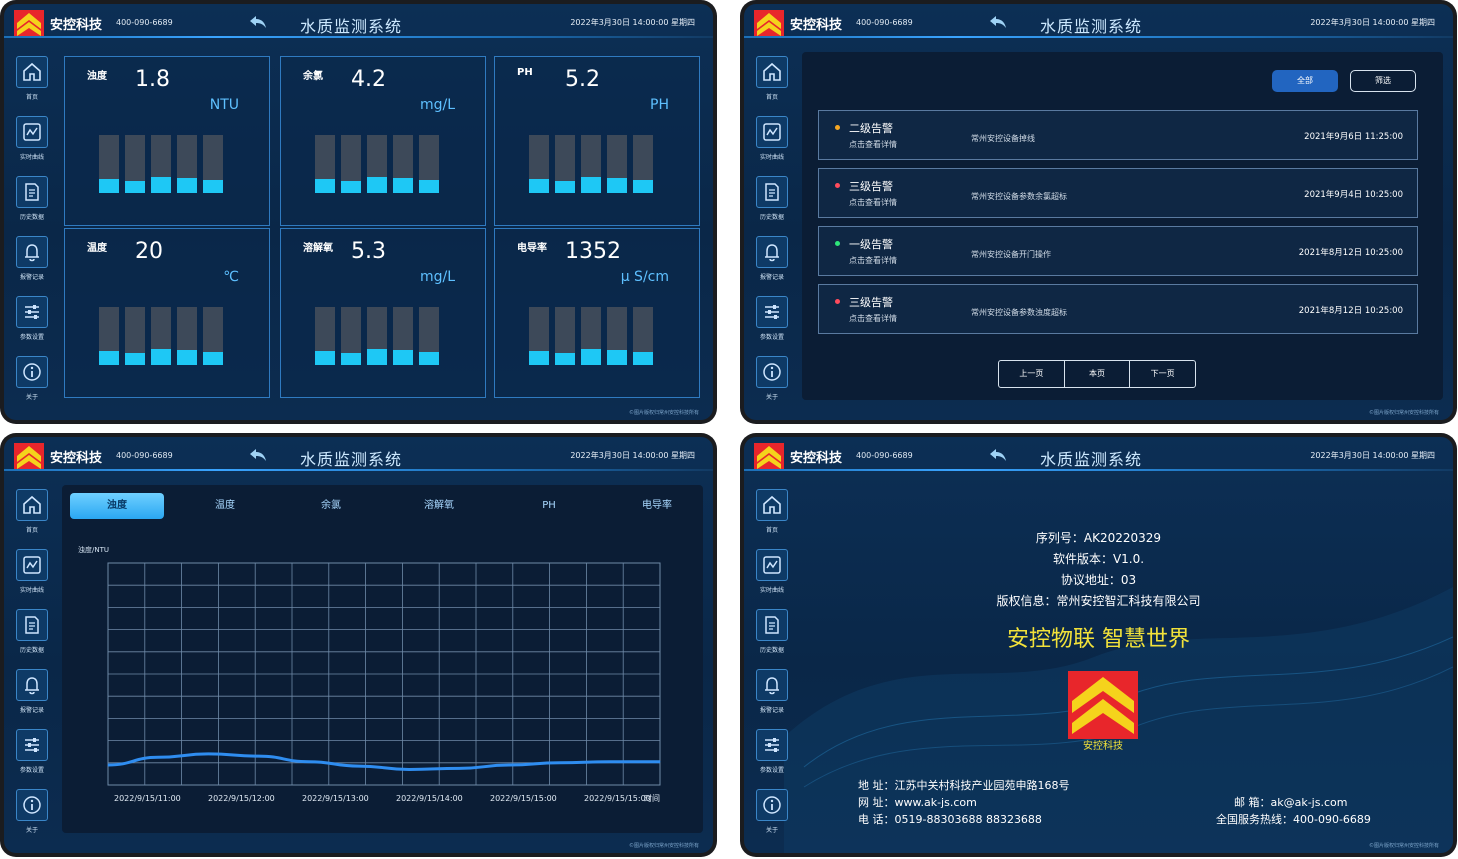  Describe the element at coordinates (772, 192) in the screenshot. I see `document-icon` at that location.